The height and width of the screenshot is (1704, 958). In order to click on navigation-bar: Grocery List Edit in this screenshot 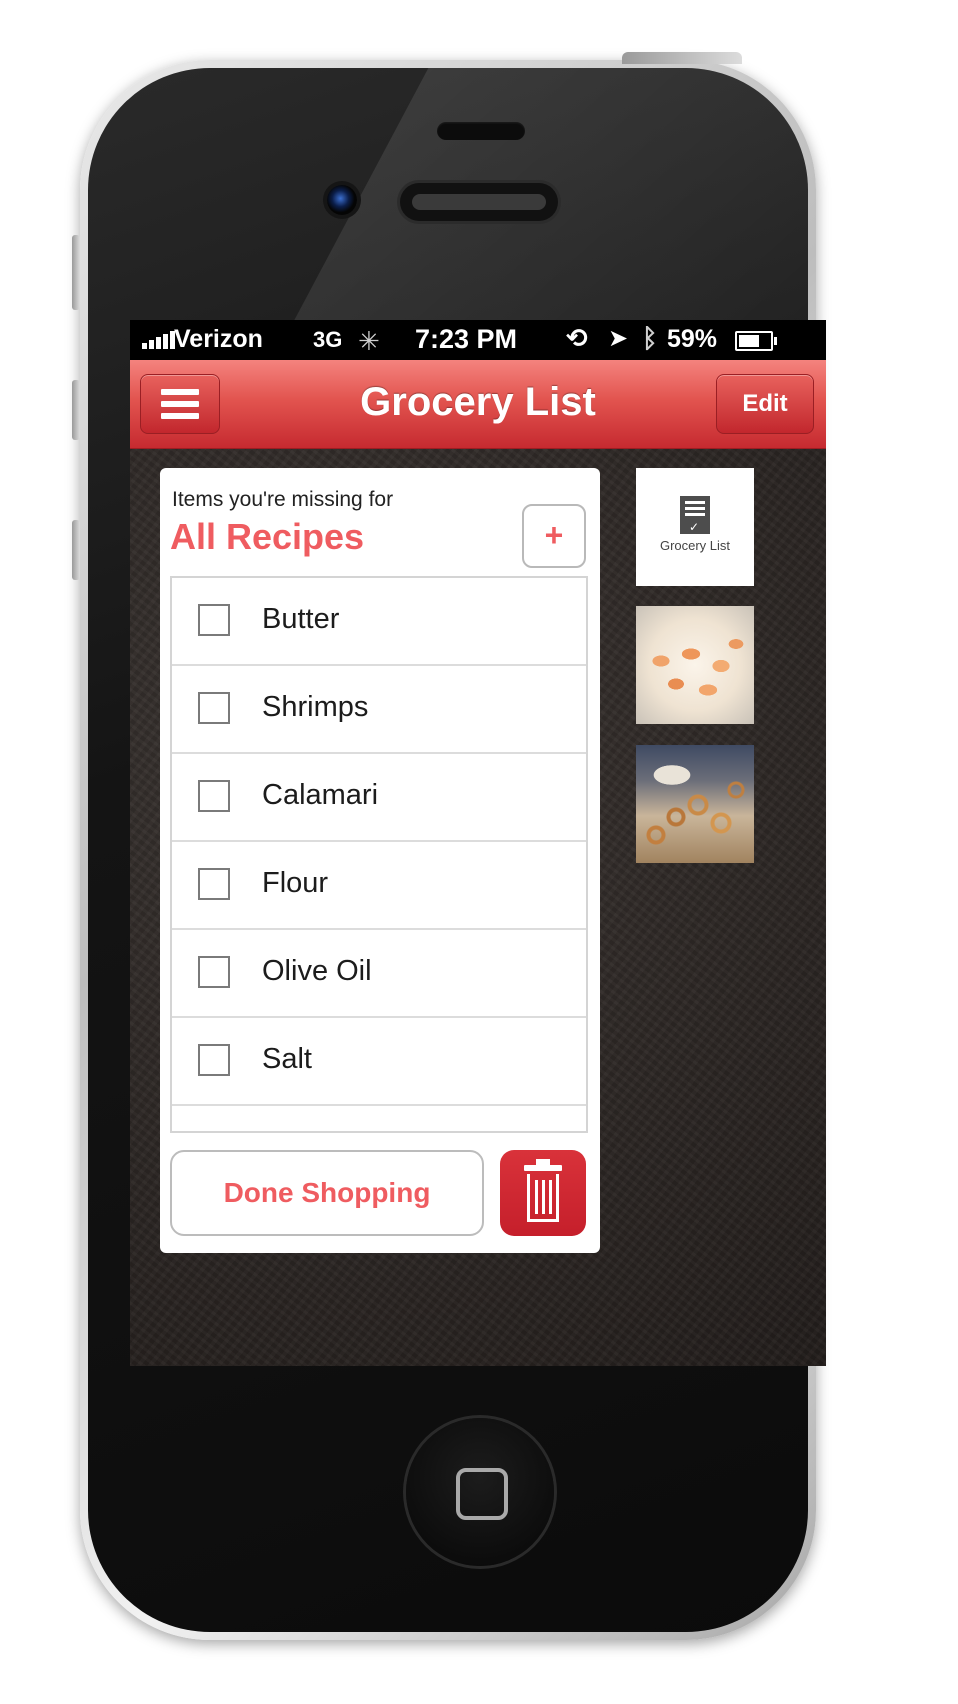, I will do `click(478, 404)`.